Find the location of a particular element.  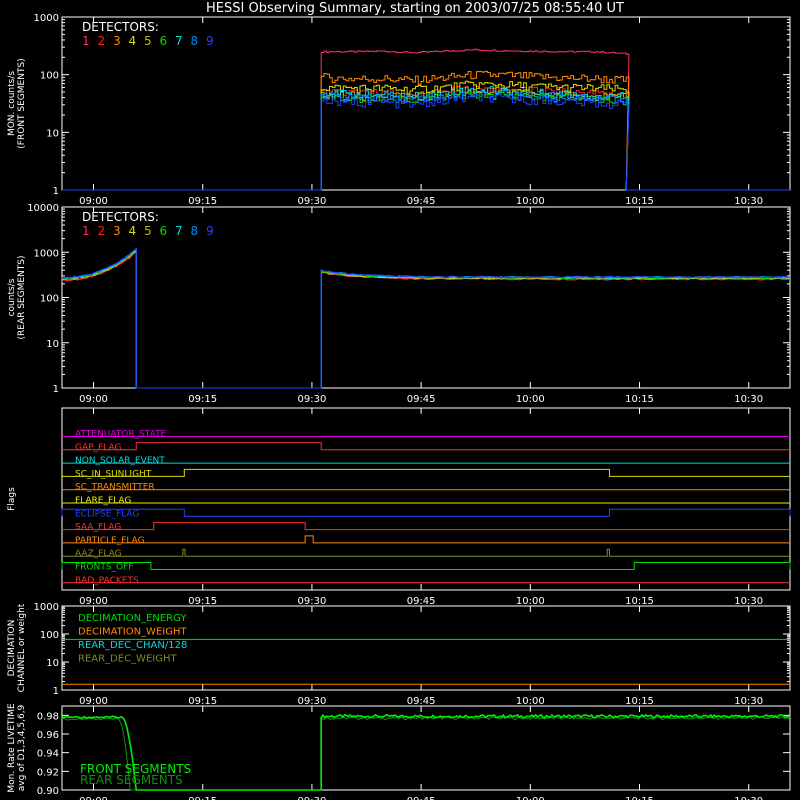

decimation-xtick-label: 09:30 is located at coordinates (312, 701).